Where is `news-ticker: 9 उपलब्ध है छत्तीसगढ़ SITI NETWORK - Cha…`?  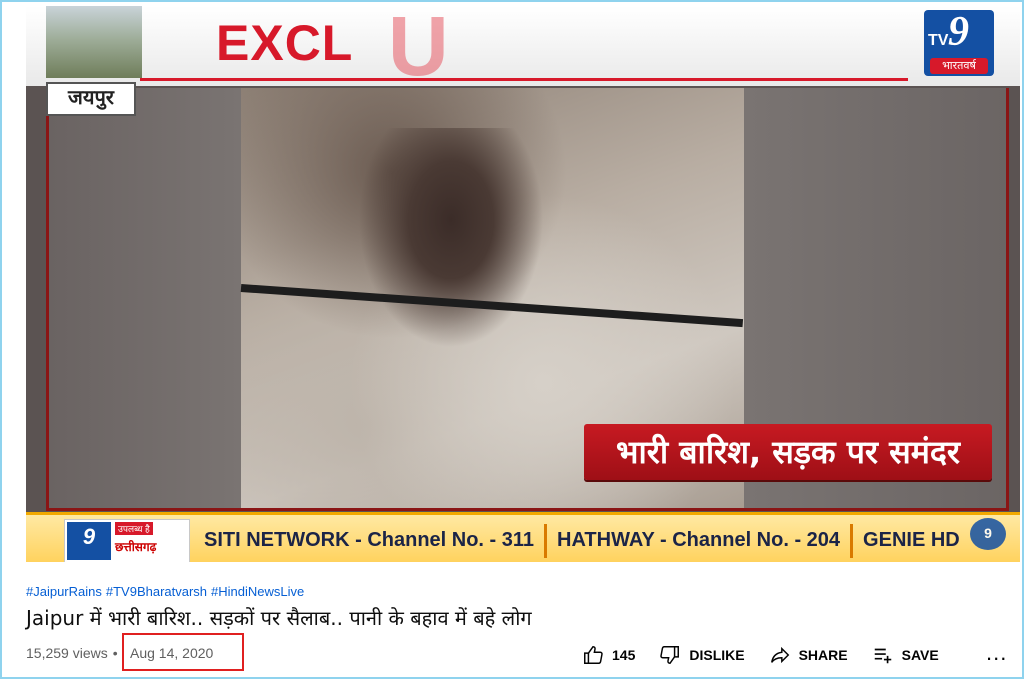
news-ticker: 9 उपलब्ध है छत्तीसगढ़ SITI NETWORK - Cha… is located at coordinates (523, 537).